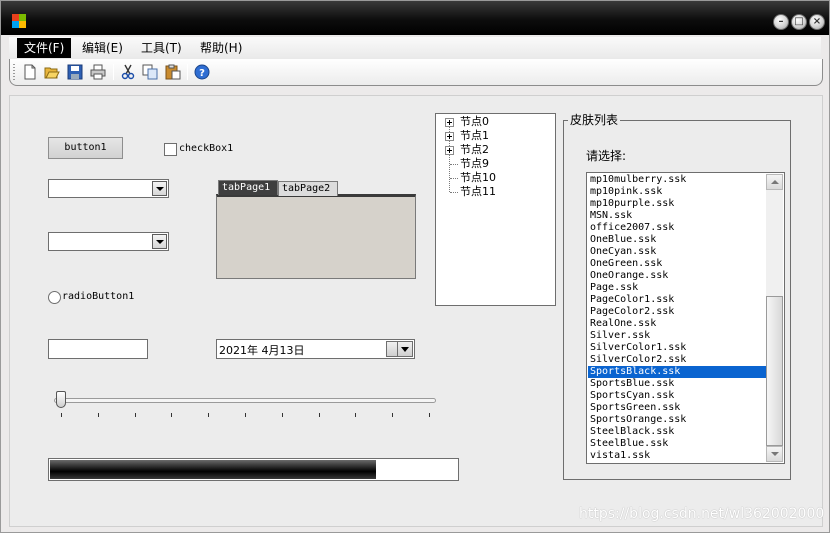 This screenshot has height=533, width=830. I want to click on list-item: vista1.ssk, so click(677, 456).